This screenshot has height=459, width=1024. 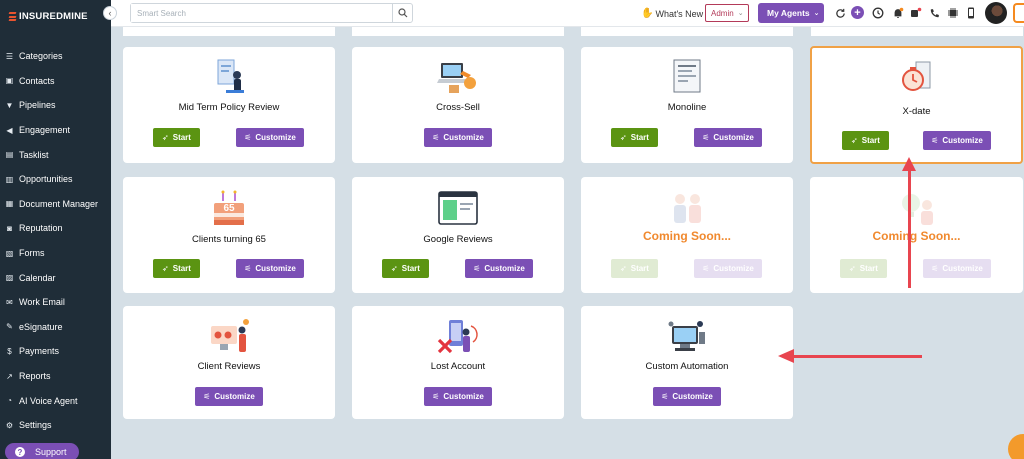 I want to click on sidebar-item-ai-voice-agent: ◔ AI Voice Agent, so click(x=55, y=400).